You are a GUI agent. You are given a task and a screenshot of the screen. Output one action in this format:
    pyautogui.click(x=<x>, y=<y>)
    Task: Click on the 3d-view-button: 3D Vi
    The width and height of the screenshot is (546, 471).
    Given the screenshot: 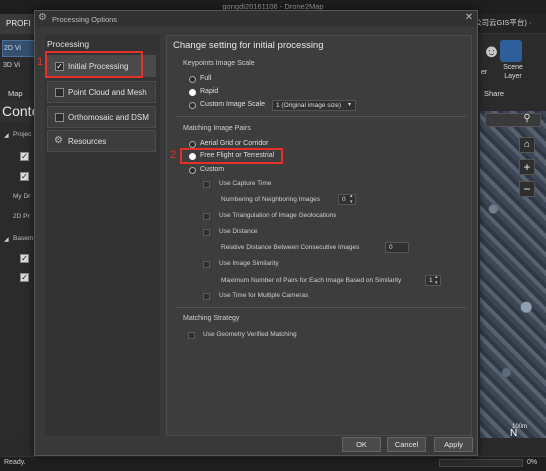 What is the action you would take?
    pyautogui.click(x=19, y=66)
    